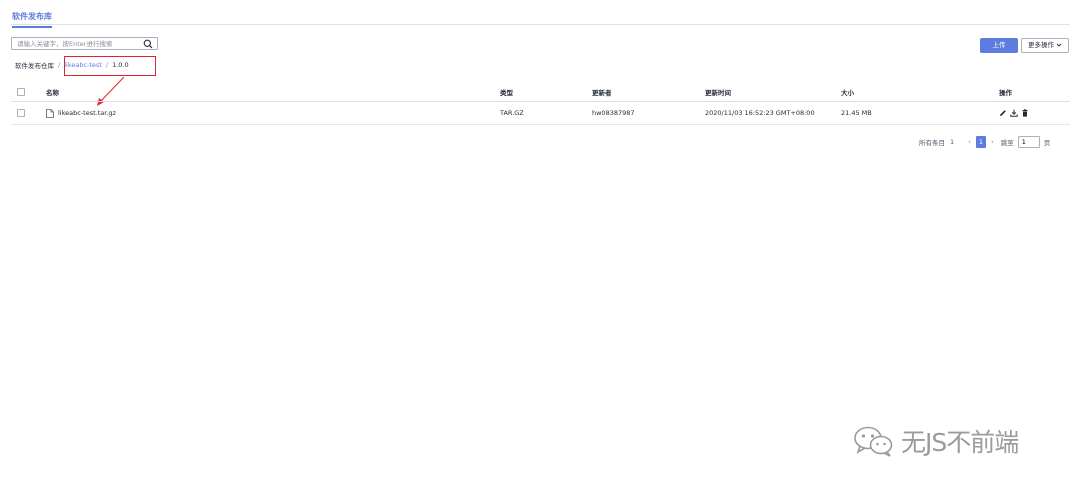  What do you see at coordinates (1005, 93) in the screenshot?
I see `column-header-actions: 操作` at bounding box center [1005, 93].